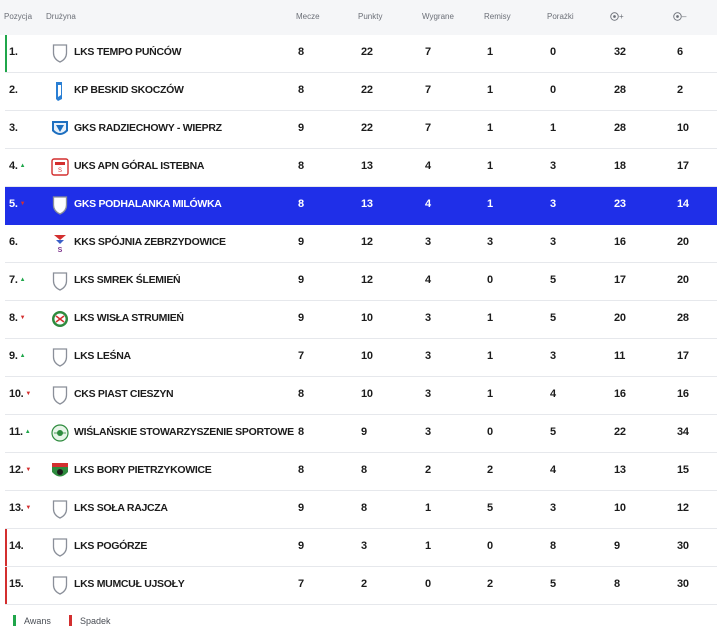 Image resolution: width=717 pixels, height=636 pixels. I want to click on table-row: 10. ▼ CKS Piast Cieszyn 8 10 3 1 4 16 16, so click(361, 396).